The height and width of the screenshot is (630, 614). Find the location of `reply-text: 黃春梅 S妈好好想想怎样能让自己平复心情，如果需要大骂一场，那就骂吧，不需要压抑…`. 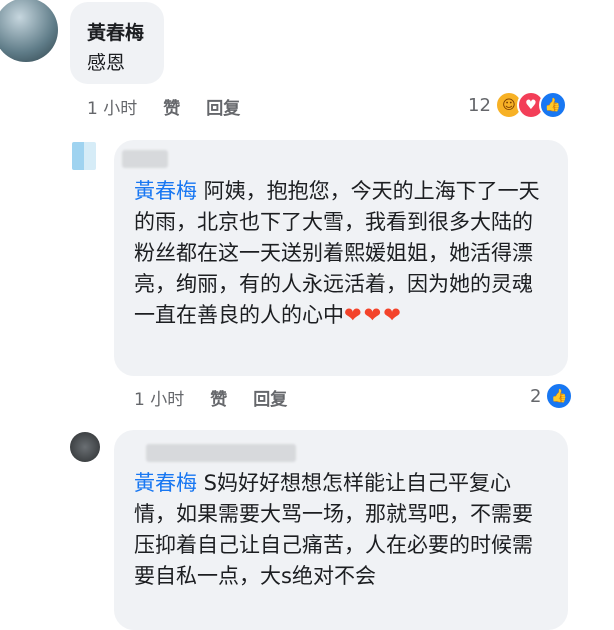

reply-text: 黃春梅 S妈好好想想怎样能让自己平复心情，如果需要大骂一场，那就骂吧，不需要压抑… is located at coordinates (341, 530).